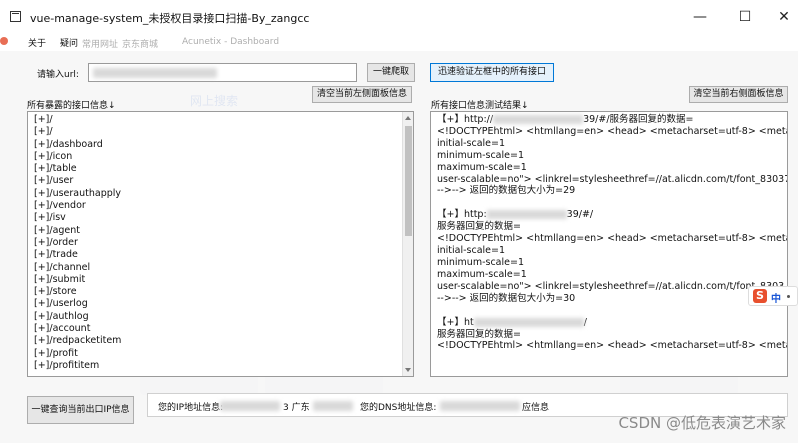 Image resolution: width=798 pixels, height=443 pixels. What do you see at coordinates (78, 341) in the screenshot?
I see `list-item: [+]/redpacketitem` at bounding box center [78, 341].